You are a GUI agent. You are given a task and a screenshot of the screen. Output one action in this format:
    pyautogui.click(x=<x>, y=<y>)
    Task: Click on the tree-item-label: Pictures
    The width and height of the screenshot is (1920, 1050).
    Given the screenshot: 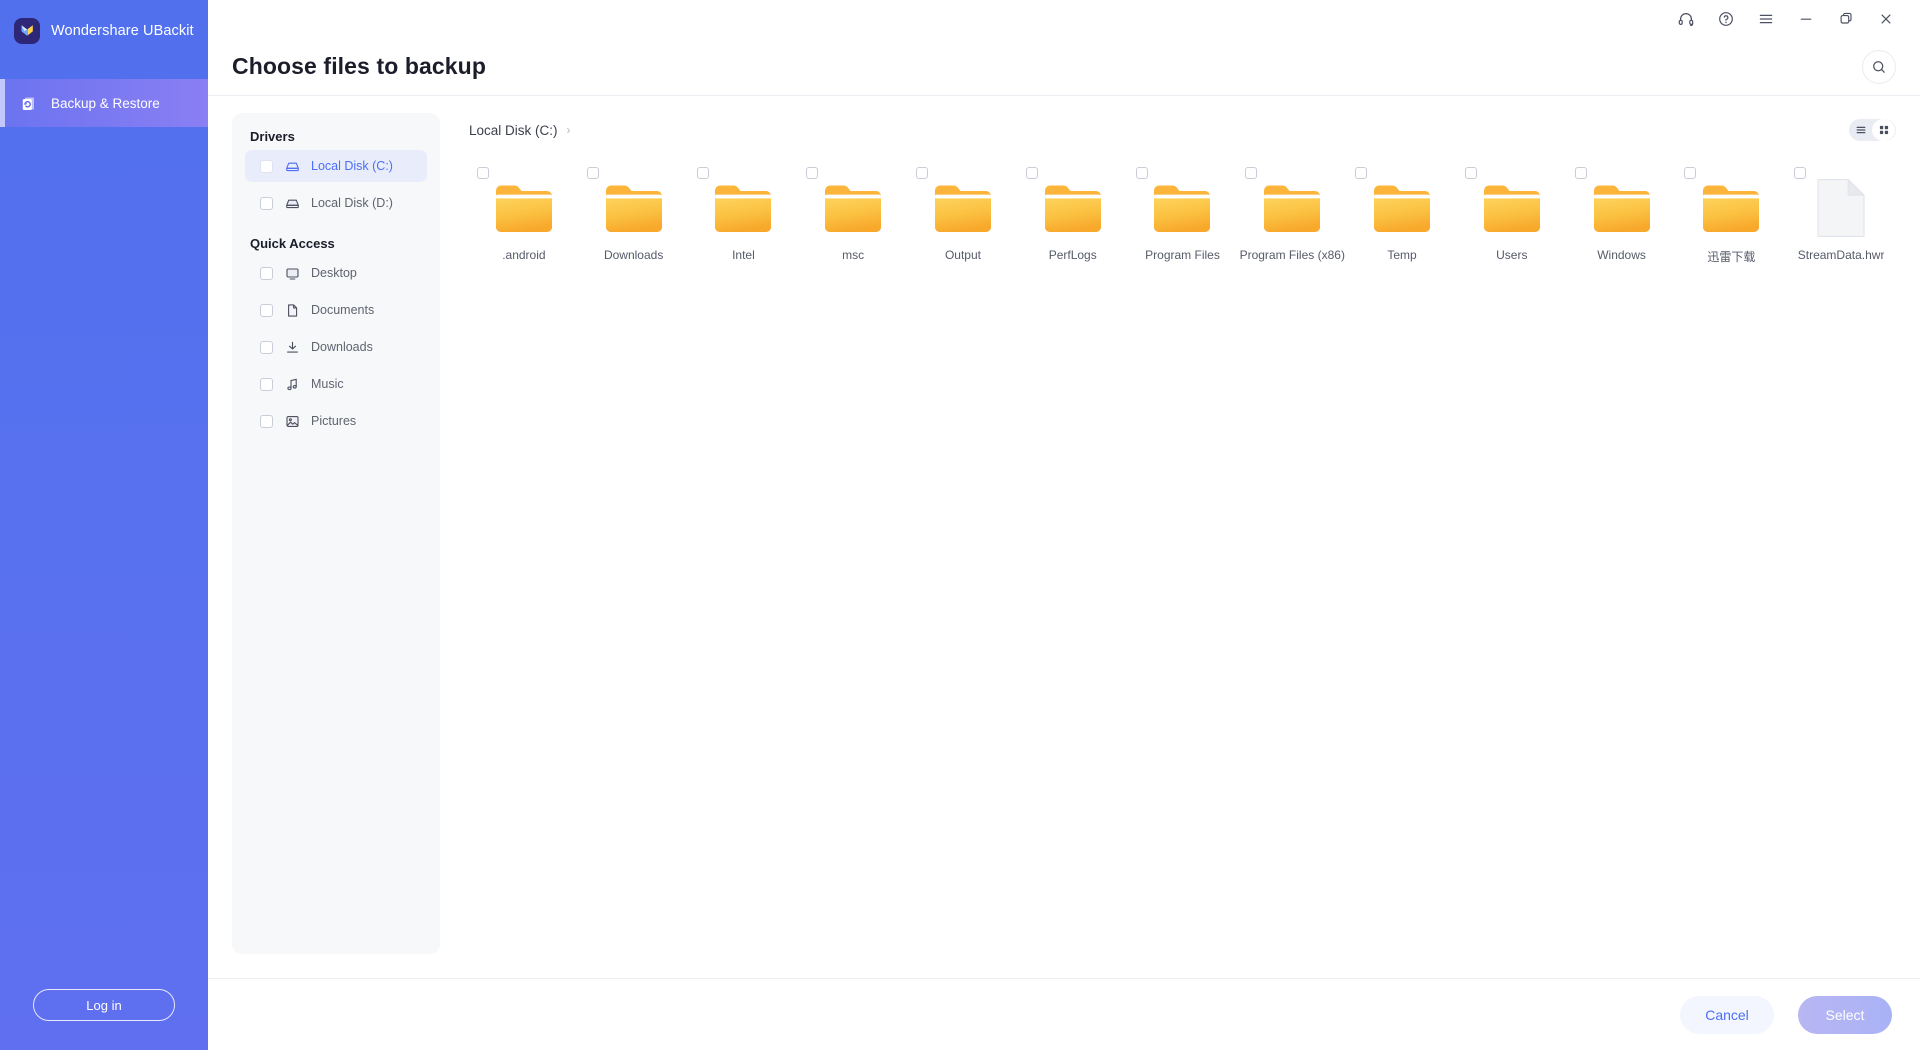 What is the action you would take?
    pyautogui.click(x=334, y=421)
    